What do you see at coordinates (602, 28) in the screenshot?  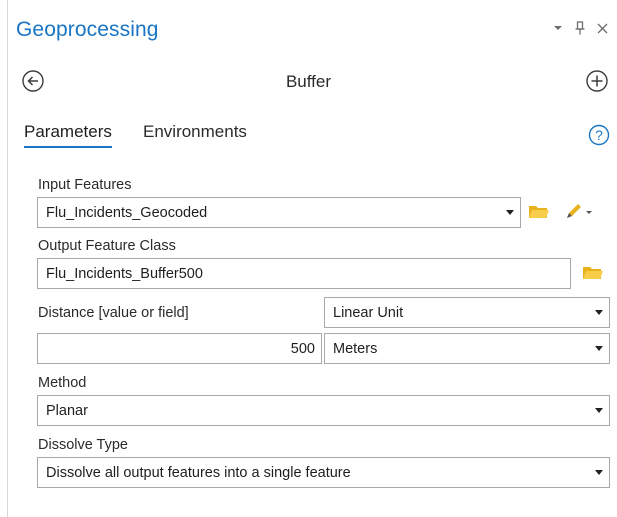 I see `close-icon` at bounding box center [602, 28].